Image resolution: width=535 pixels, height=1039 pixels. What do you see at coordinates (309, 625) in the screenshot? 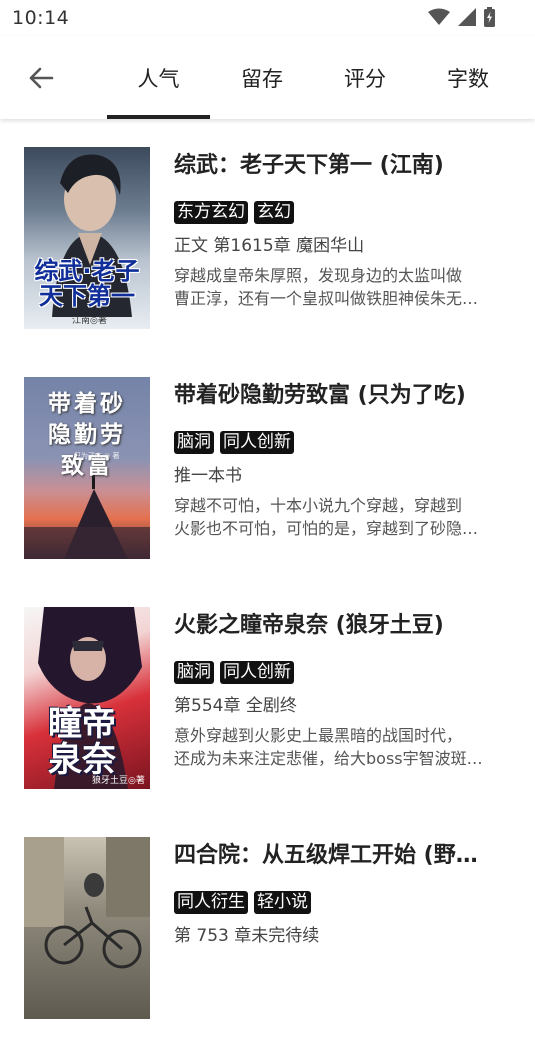
I see `book-title: 火影之瞳帝泉奈 (狼牙土豆)` at bounding box center [309, 625].